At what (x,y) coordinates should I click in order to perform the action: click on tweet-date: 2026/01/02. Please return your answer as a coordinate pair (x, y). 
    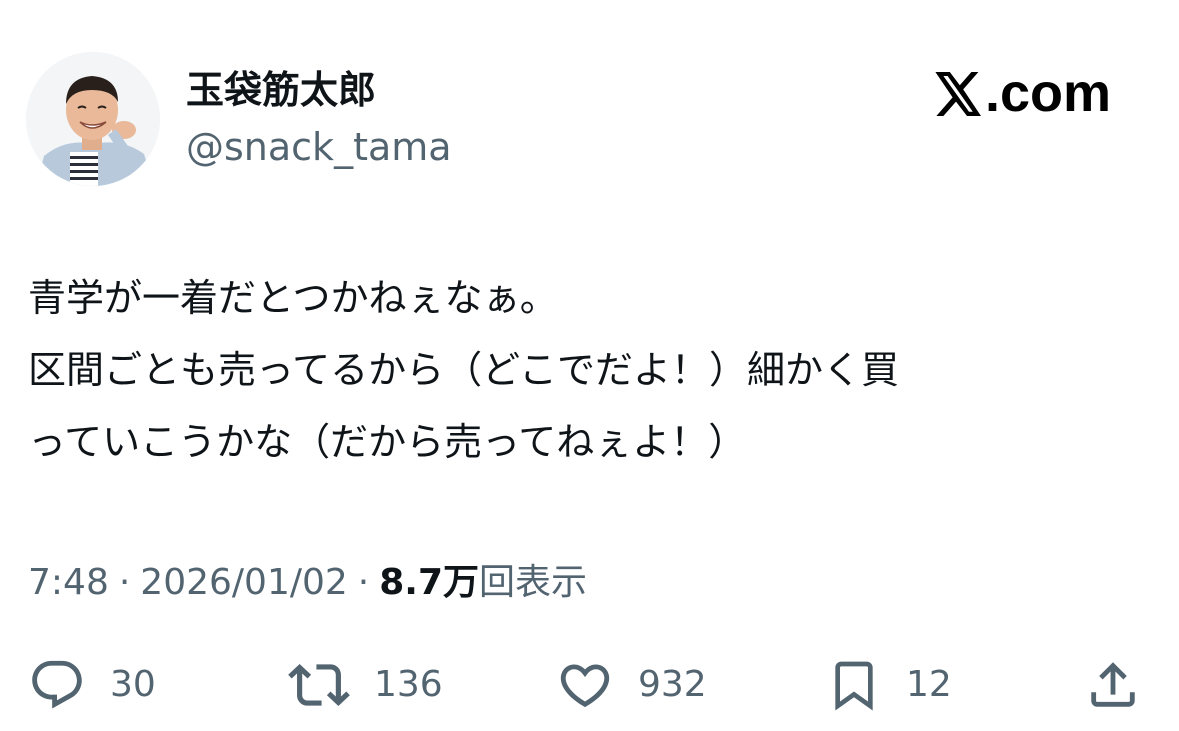
    Looking at the image, I should click on (244, 583).